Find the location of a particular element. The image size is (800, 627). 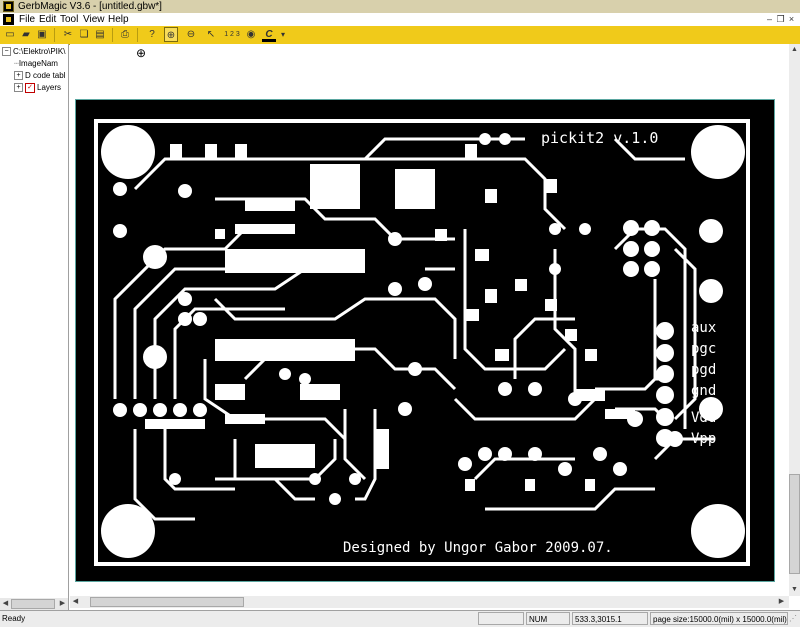

tree-item-layers: + ✓ Layers is located at coordinates (37, 88).